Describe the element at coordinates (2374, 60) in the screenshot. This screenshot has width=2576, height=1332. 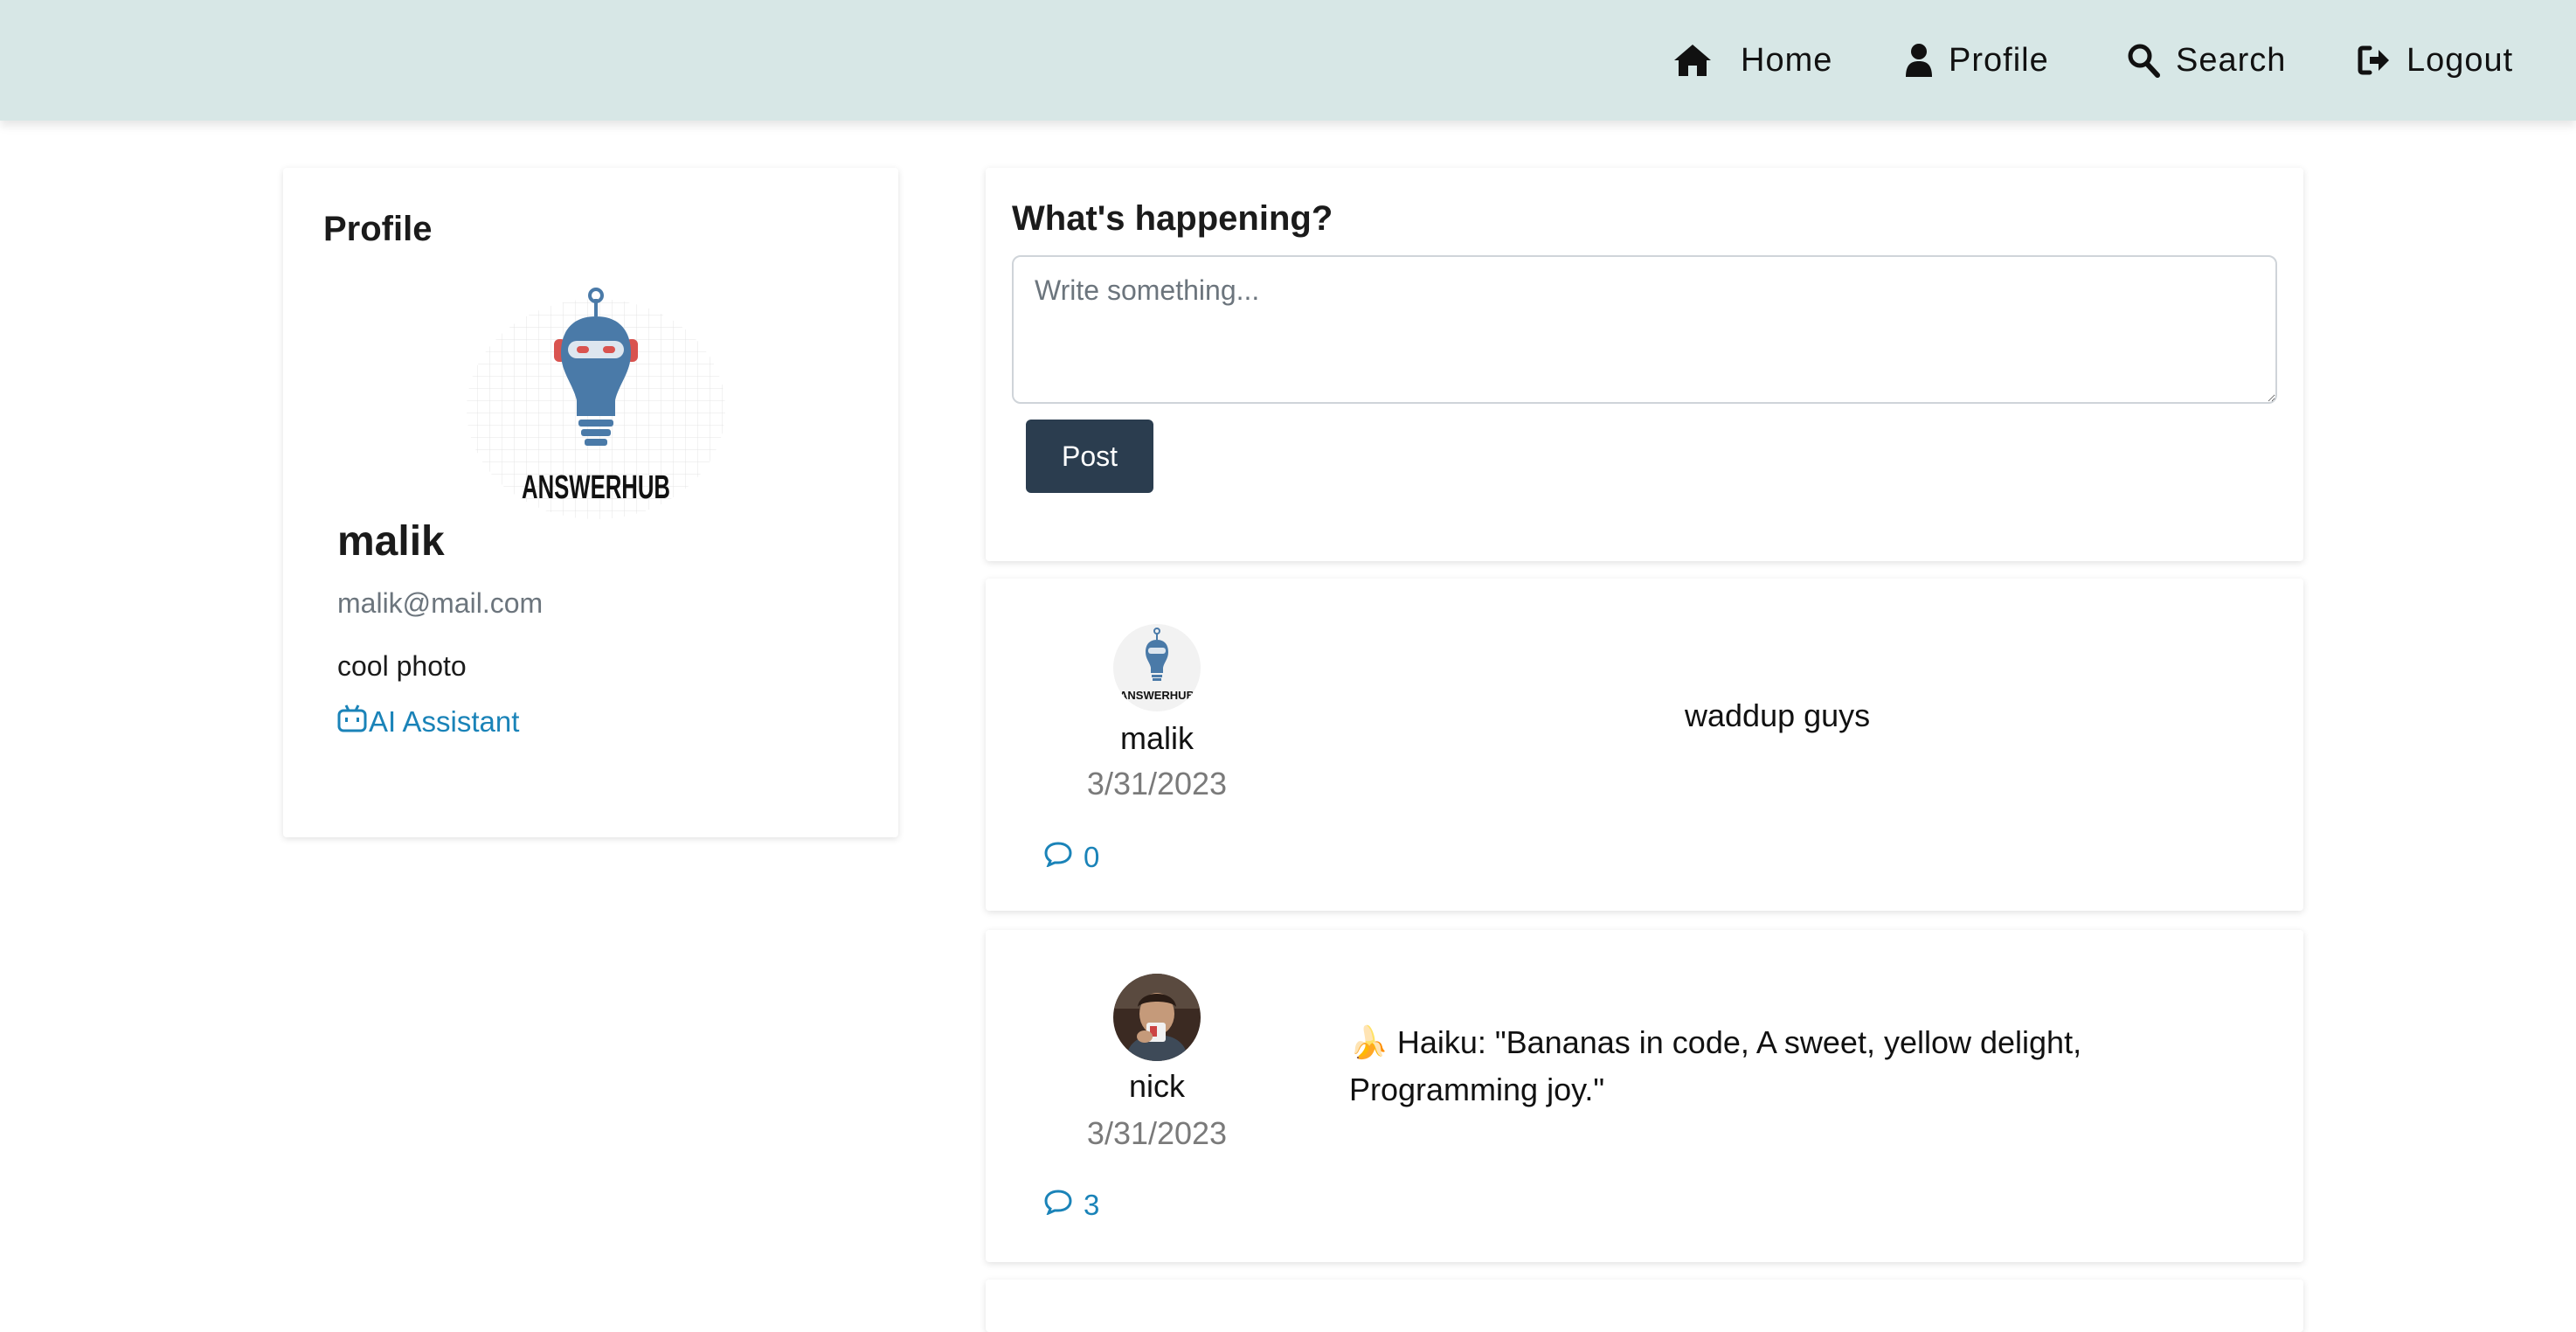
I see `logout-icon` at that location.